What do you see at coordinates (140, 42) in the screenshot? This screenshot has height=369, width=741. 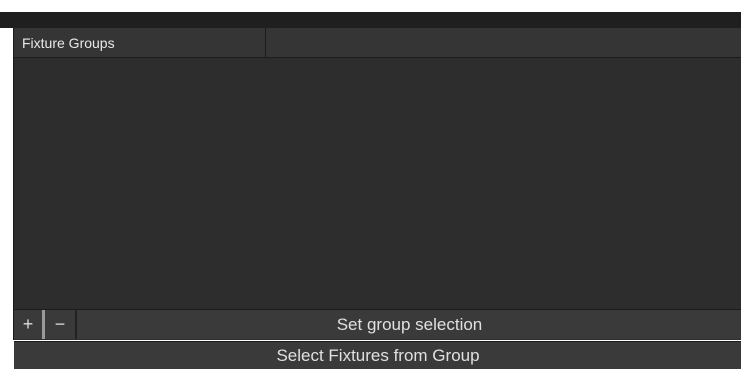 I see `column-header-fixture-groups: Fixture Groups` at bounding box center [140, 42].